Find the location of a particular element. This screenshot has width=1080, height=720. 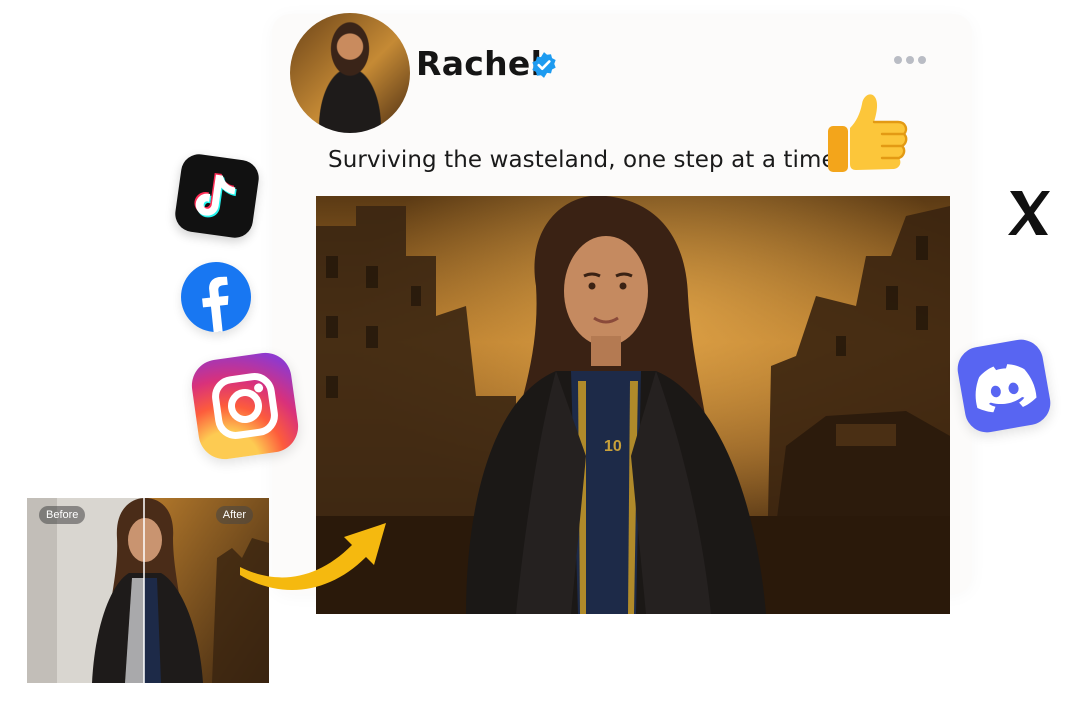

before-after-preview: Before After is located at coordinates (148, 590).